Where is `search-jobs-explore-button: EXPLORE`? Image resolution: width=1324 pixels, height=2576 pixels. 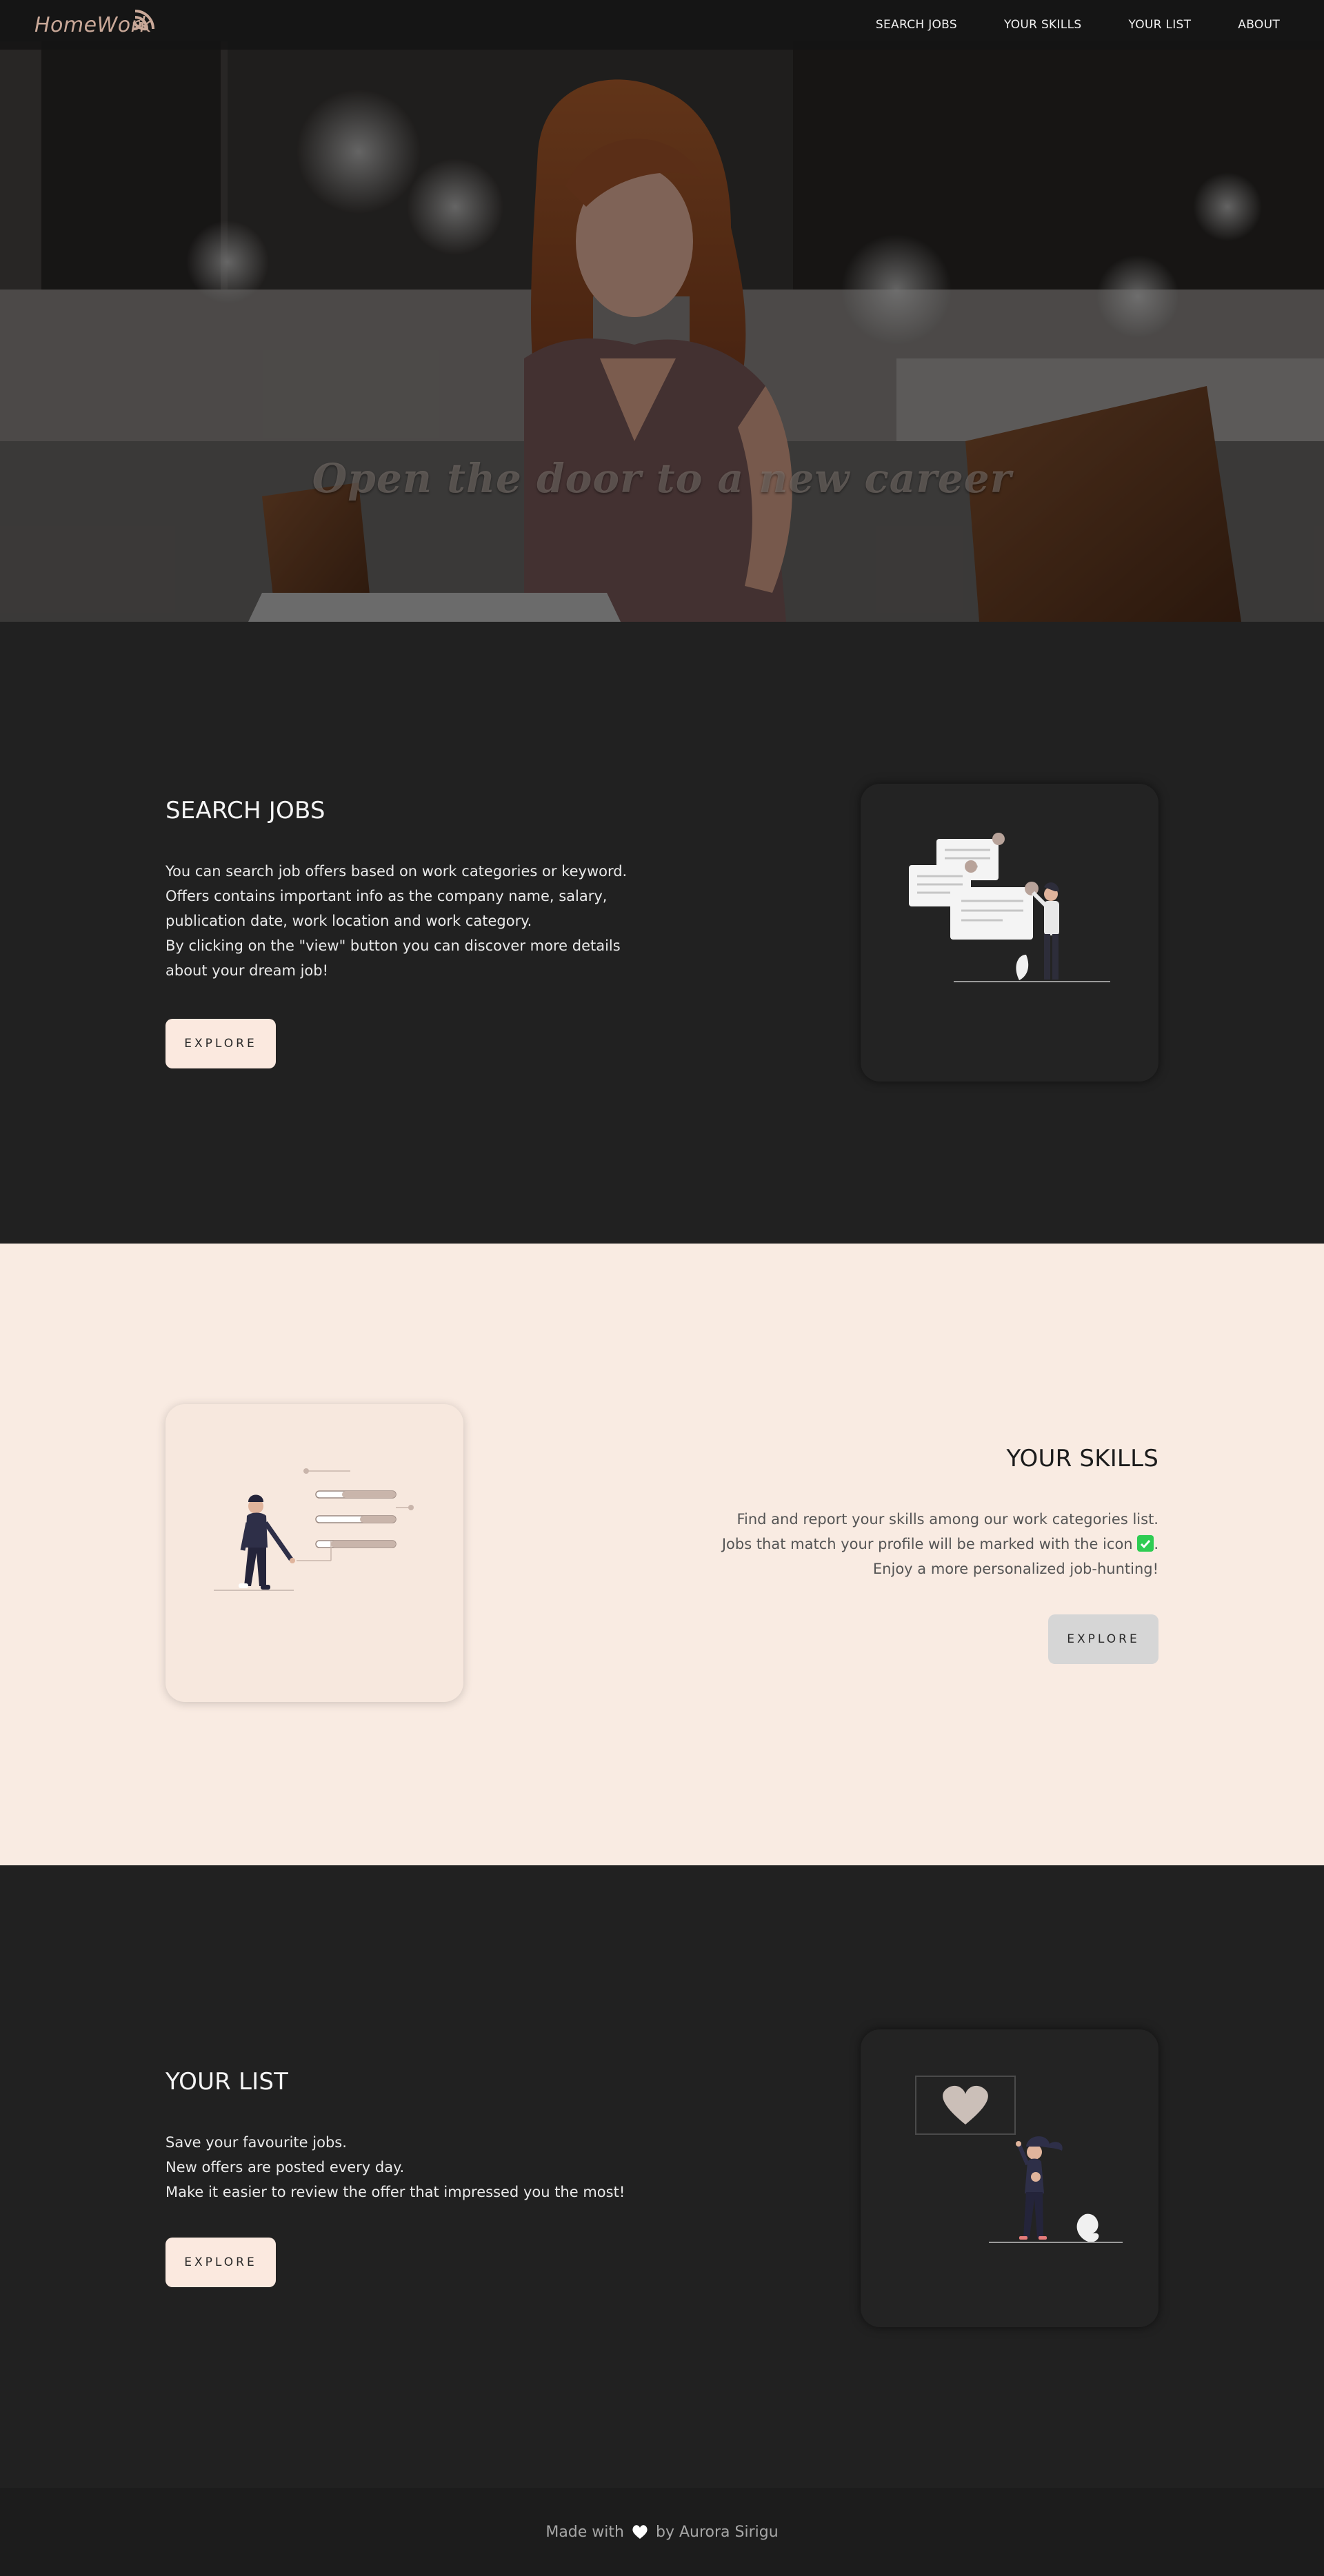 search-jobs-explore-button: EXPLORE is located at coordinates (221, 1043).